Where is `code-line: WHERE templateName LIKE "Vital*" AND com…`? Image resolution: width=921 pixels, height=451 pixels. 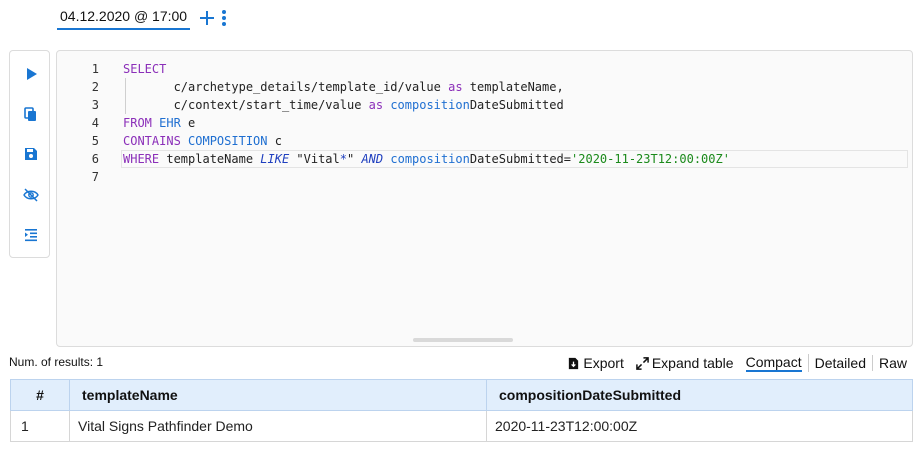
code-line: WHERE templateName LIKE "Vital*" AND com… is located at coordinates (514, 159).